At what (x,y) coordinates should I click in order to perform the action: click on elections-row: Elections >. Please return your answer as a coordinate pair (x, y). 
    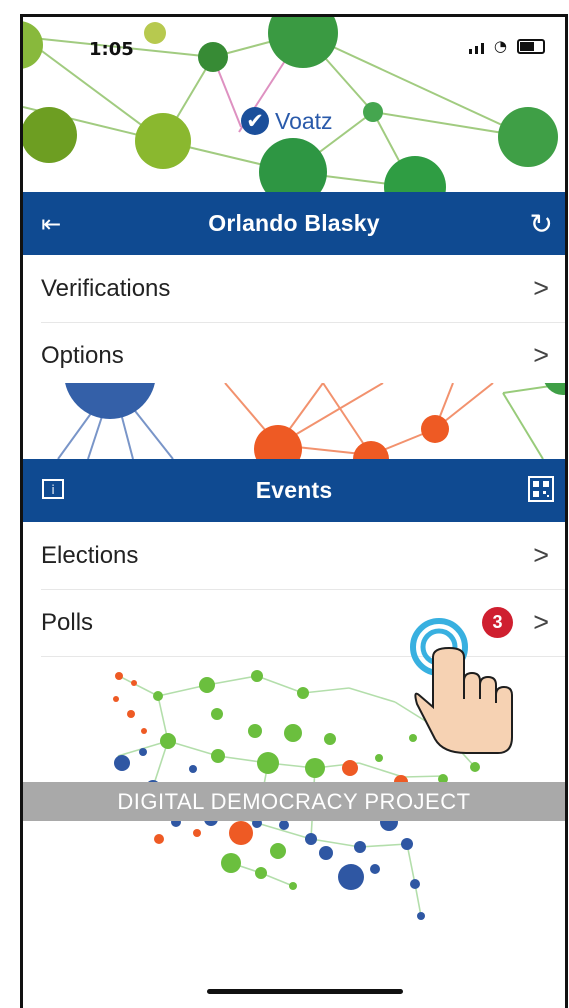
    Looking at the image, I should click on (303, 556).